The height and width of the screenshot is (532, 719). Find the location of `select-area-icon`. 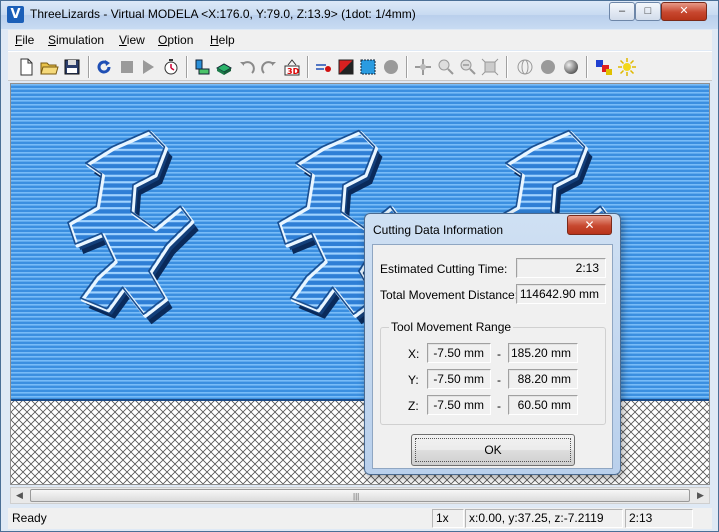

select-area-icon is located at coordinates (368, 67).